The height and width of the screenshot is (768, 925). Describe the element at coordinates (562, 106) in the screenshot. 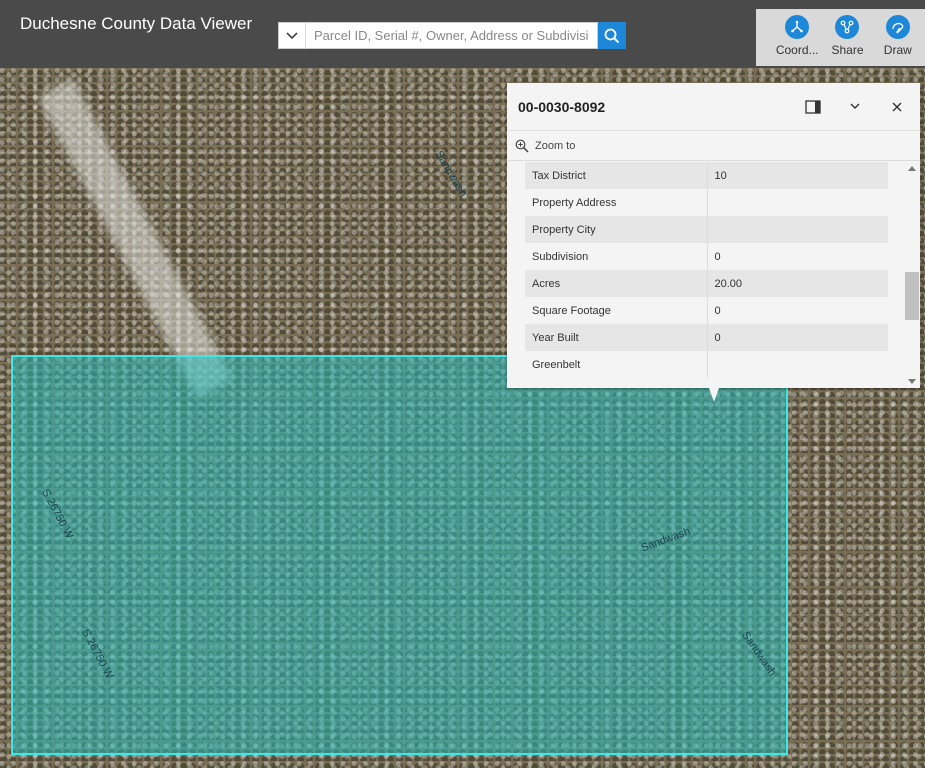

I see `popup-title: 00-0030-8092` at that location.